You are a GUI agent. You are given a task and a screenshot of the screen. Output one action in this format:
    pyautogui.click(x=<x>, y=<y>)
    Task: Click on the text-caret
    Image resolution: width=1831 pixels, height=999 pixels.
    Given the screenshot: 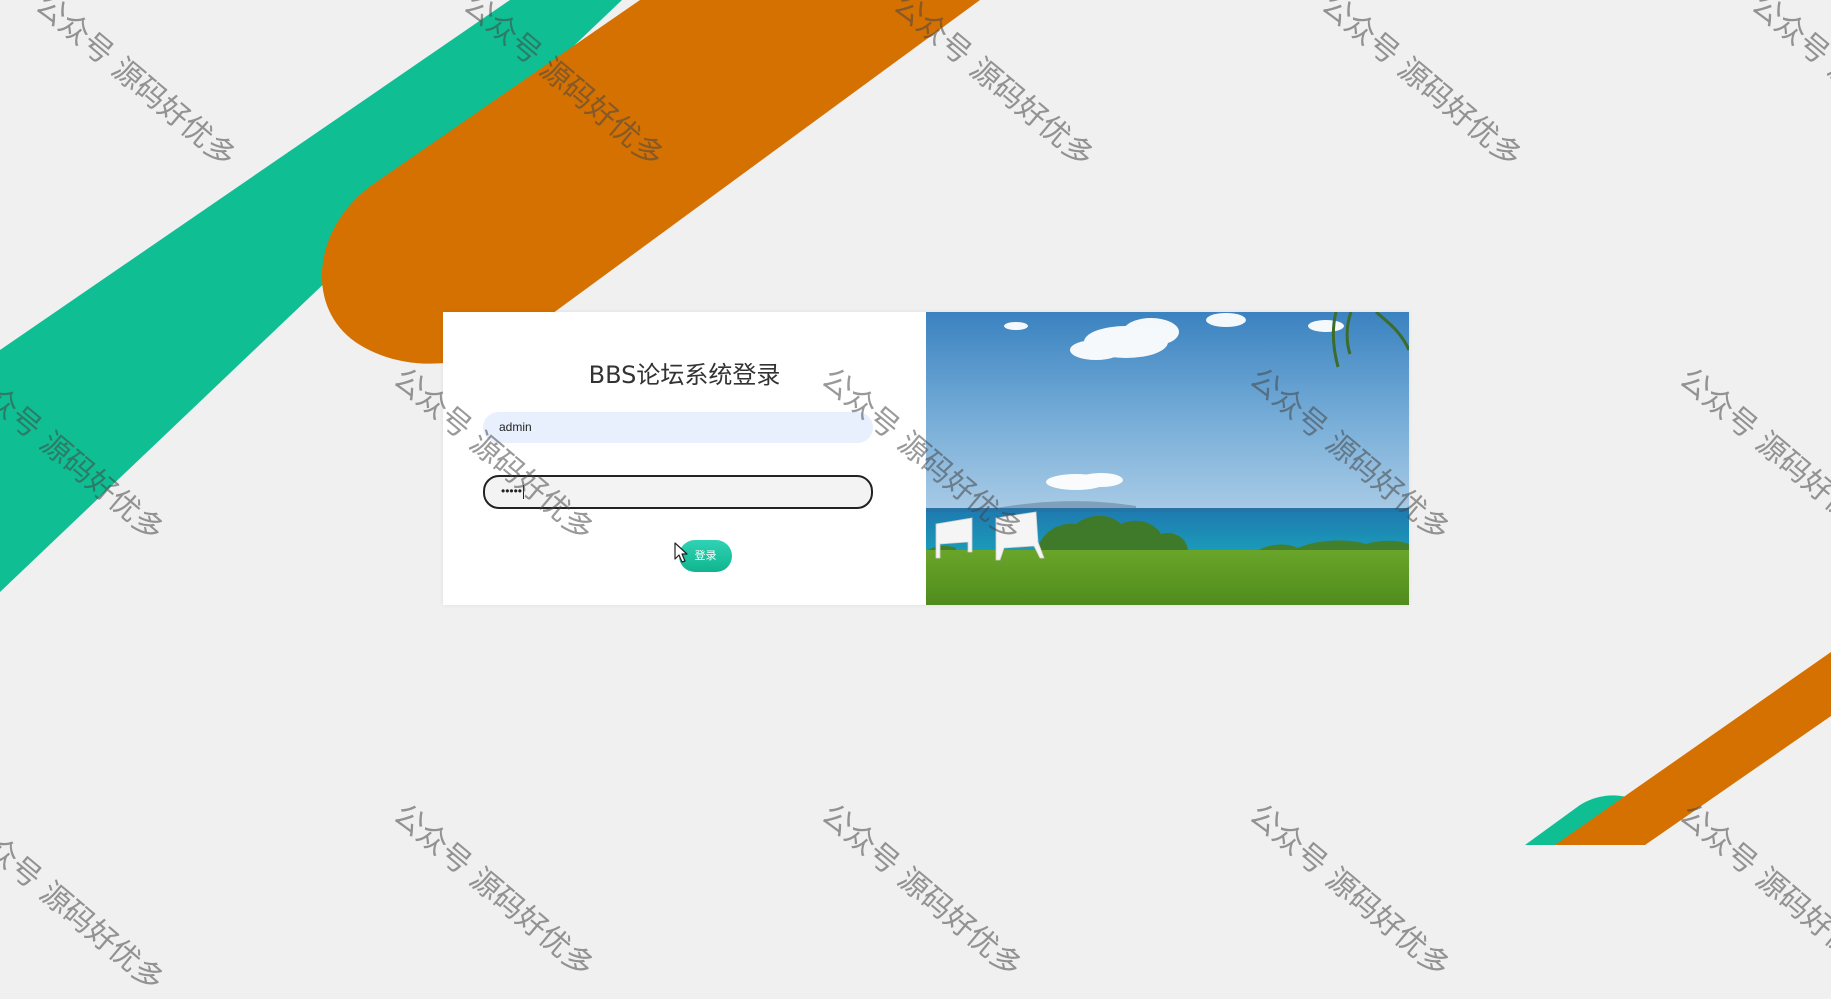 What is the action you would take?
    pyautogui.click(x=524, y=491)
    